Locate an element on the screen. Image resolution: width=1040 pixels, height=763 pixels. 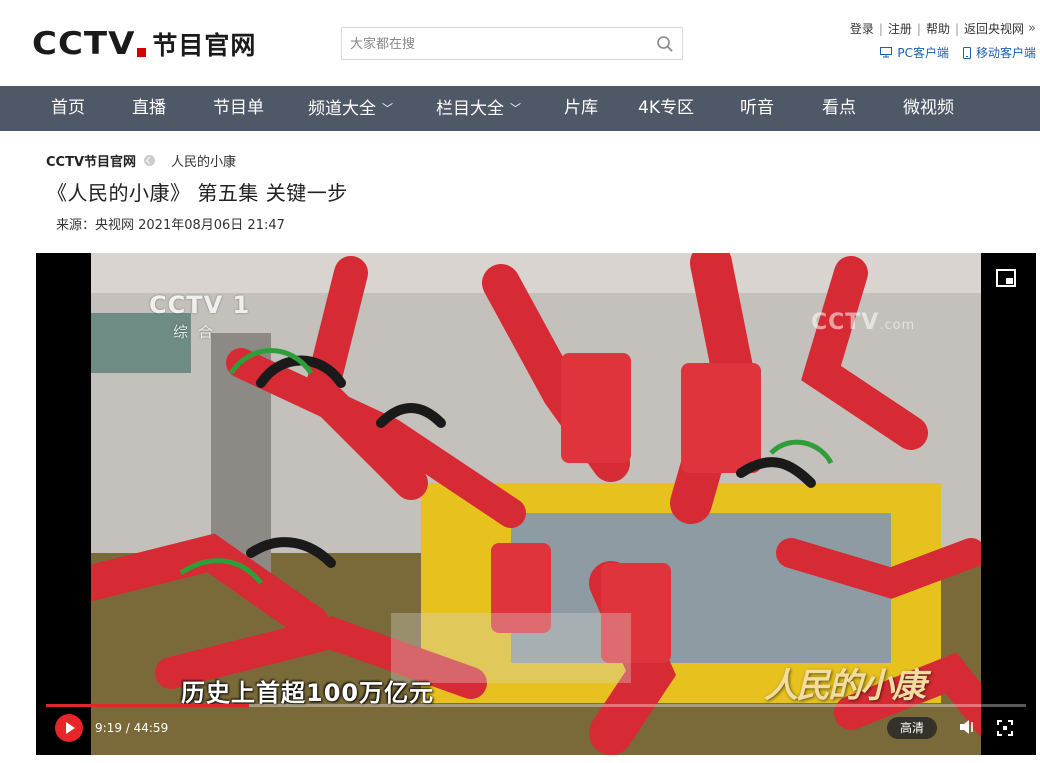
nav-label: 节目单 is located at coordinates (238, 108).